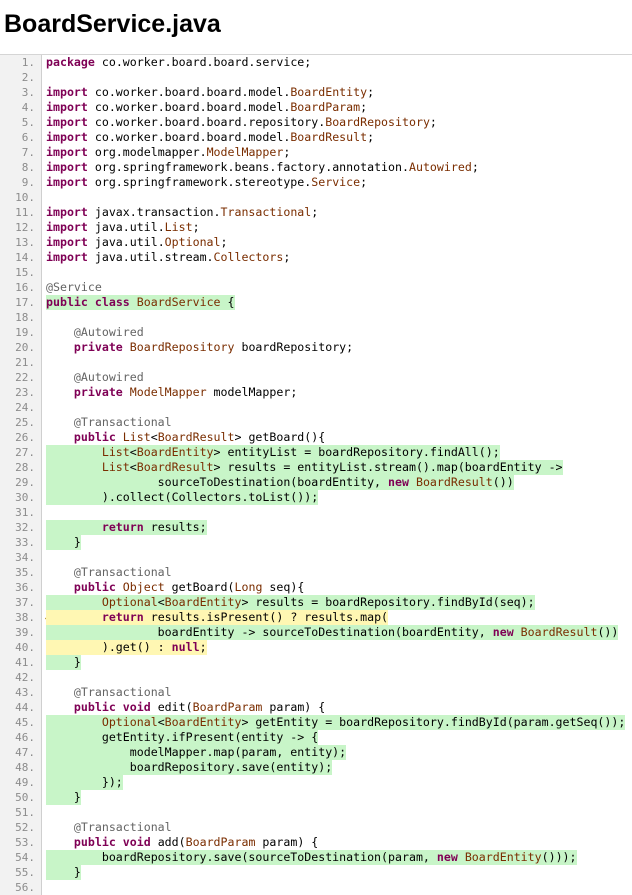 This screenshot has height=895, width=632. What do you see at coordinates (316, 197) in the screenshot?
I see `code-line: 10.` at bounding box center [316, 197].